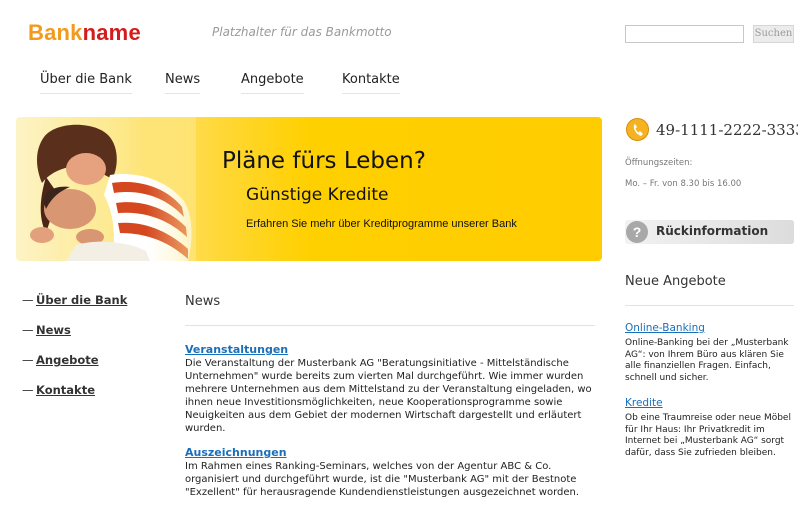  Describe the element at coordinates (659, 163) in the screenshot. I see `opening-hours-label: Öffnungszeiten:` at that location.